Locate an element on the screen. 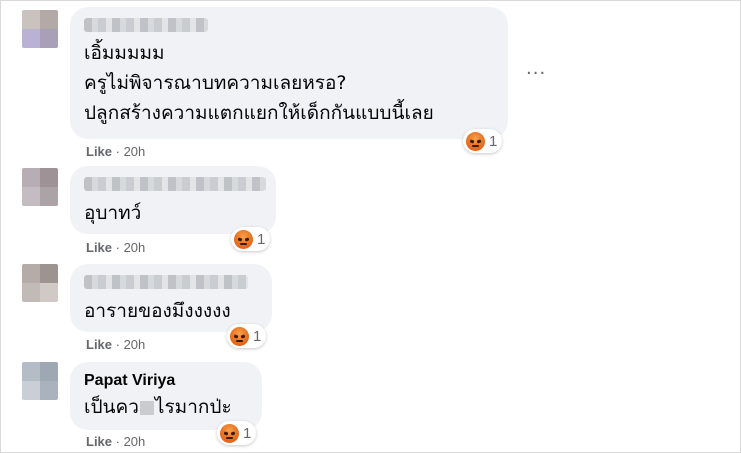 The height and width of the screenshot is (453, 741). comment-text-line: ปลูกสร้างความแตกแยกให้เด็กกันแบบนี้เลย is located at coordinates (259, 113).